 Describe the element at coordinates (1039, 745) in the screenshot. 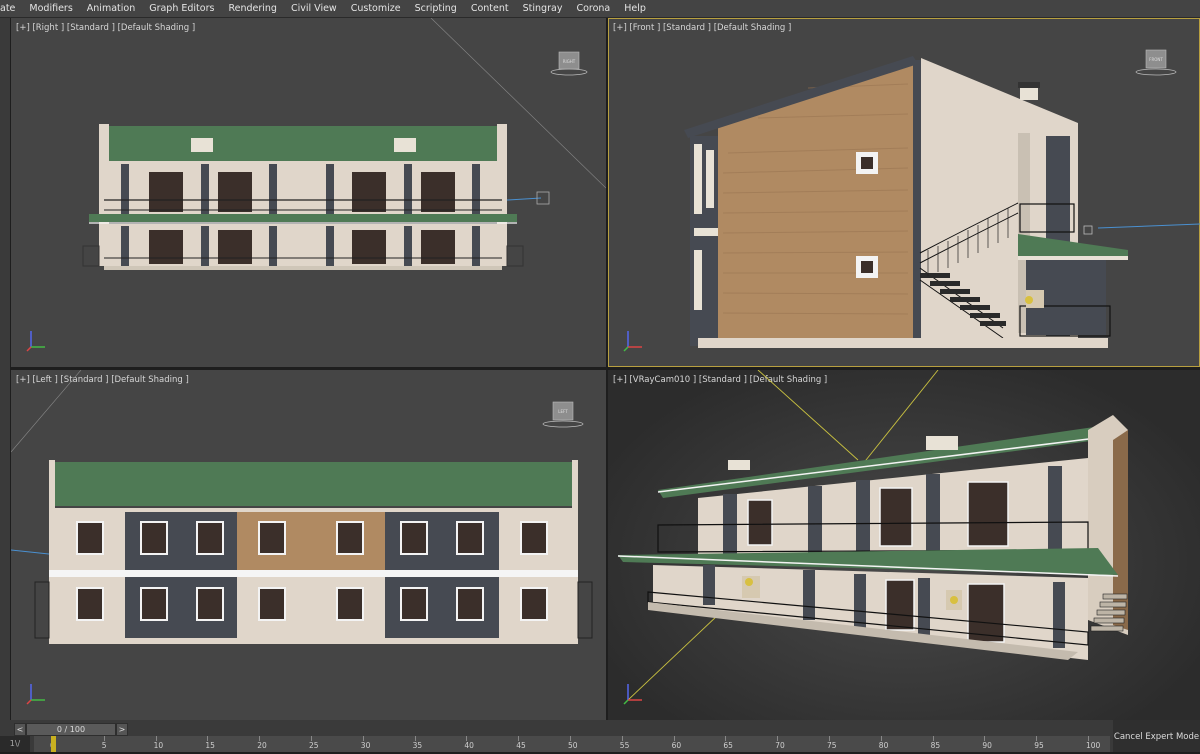

I see `ruler-tick-label: 95` at that location.